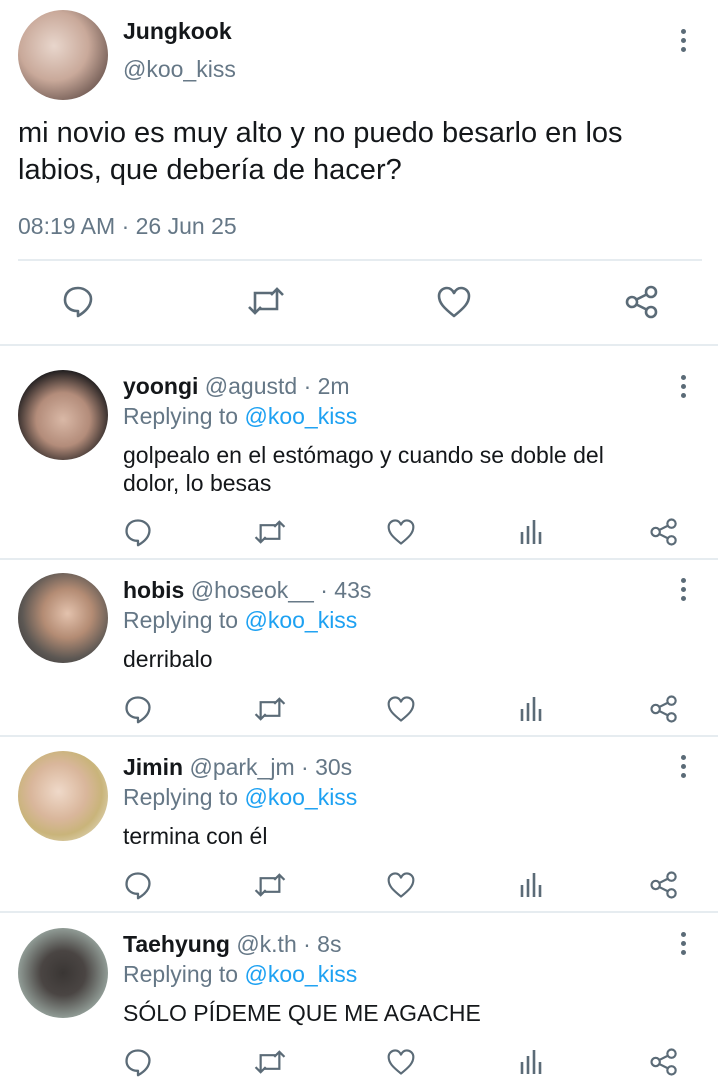 The height and width of the screenshot is (1086, 718). Describe the element at coordinates (266, 944) in the screenshot. I see `author-handle: @k.th` at that location.